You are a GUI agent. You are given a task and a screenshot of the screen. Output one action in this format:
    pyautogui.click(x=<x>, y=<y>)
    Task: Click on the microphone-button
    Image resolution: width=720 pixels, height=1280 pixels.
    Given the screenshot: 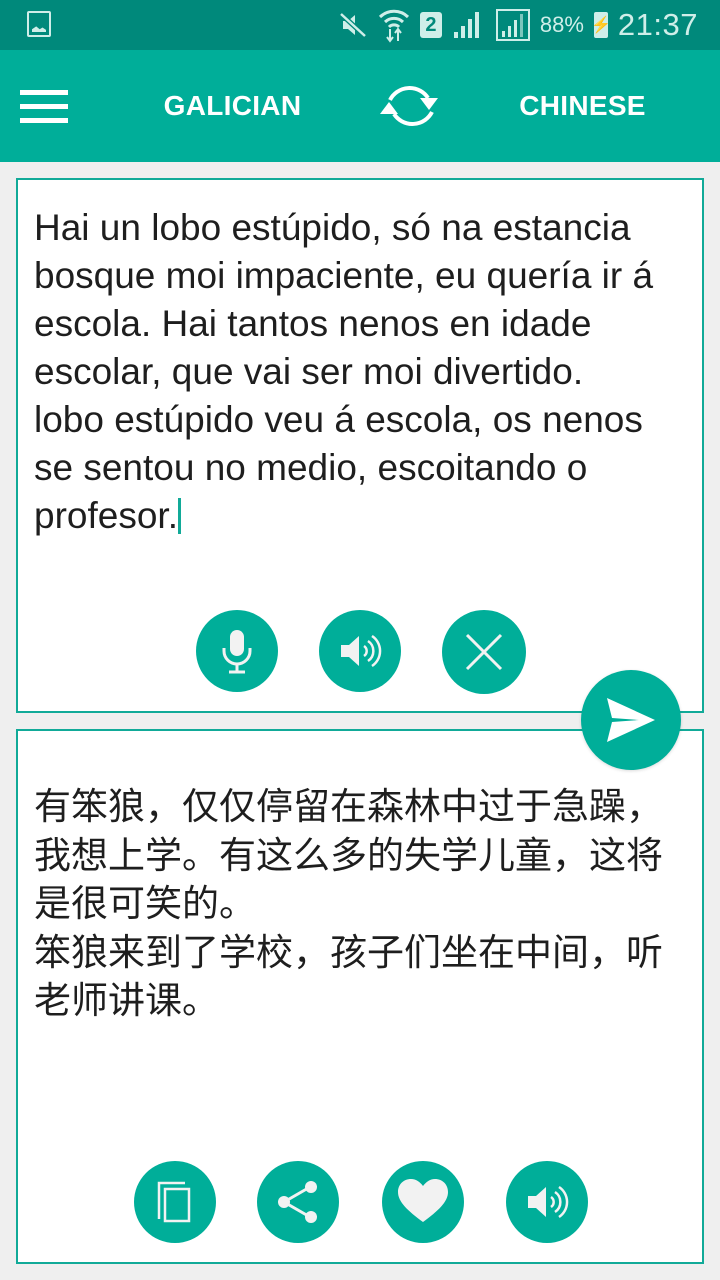 What is the action you would take?
    pyautogui.click(x=237, y=651)
    